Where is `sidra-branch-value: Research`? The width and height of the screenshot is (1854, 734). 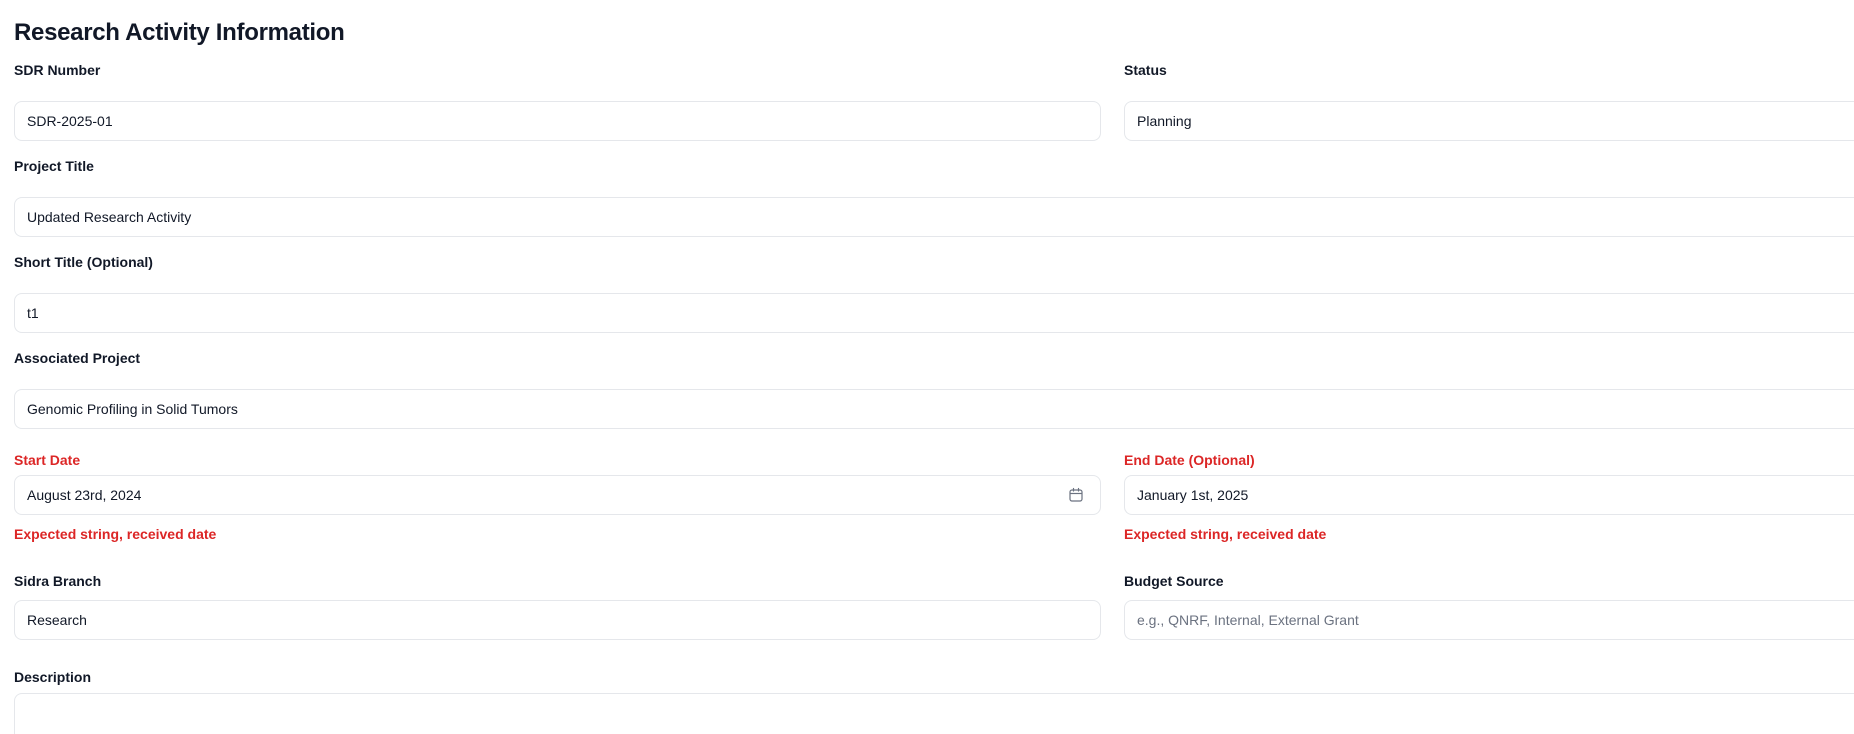 sidra-branch-value: Research is located at coordinates (57, 620).